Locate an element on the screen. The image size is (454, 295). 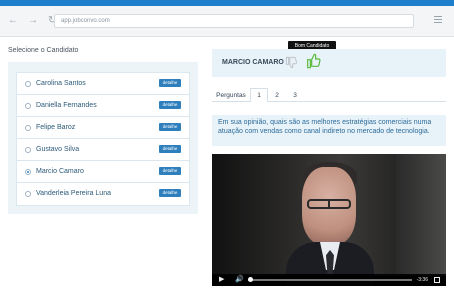
video-time: -3:36 is located at coordinates (422, 280).